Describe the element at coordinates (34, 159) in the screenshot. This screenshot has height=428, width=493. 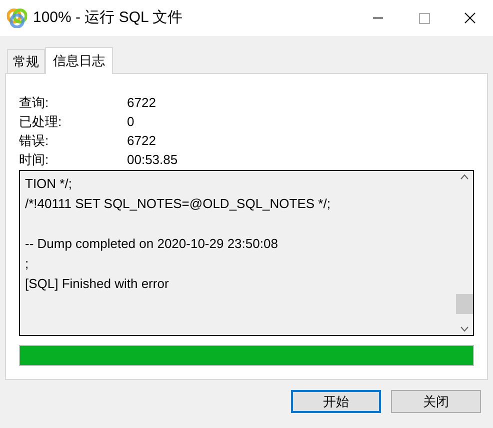
I see `stat-label: 时间:` at that location.